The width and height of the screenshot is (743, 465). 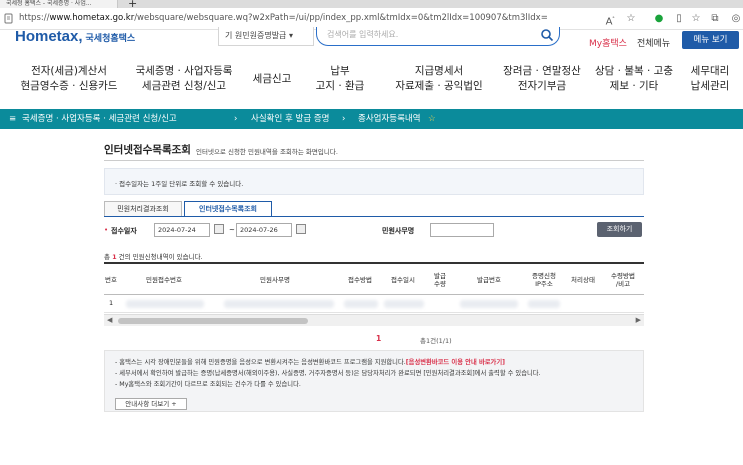 What do you see at coordinates (610, 20) in the screenshot?
I see `read-aloud-icon: Aᵃ` at bounding box center [610, 20].